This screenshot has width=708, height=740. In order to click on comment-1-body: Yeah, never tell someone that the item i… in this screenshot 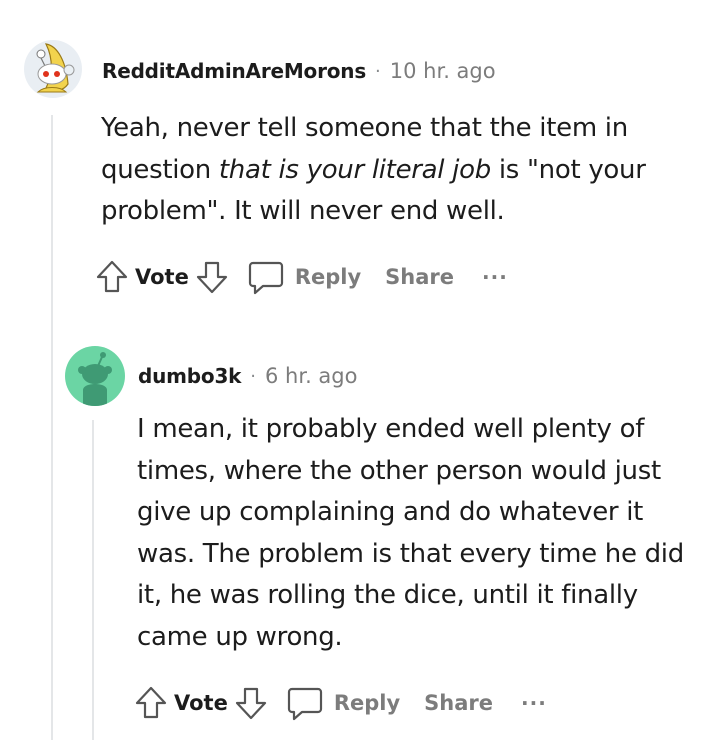, I will do `click(386, 170)`.